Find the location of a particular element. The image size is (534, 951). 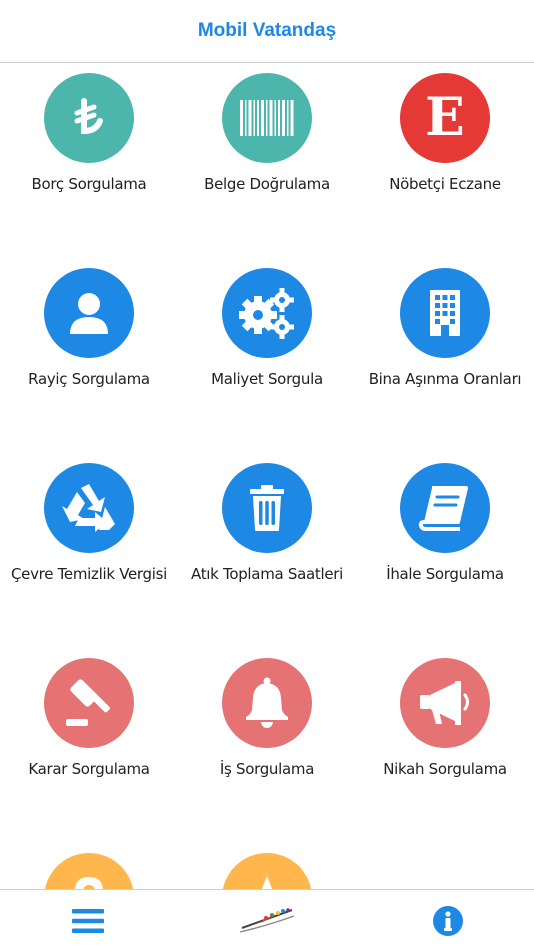

tile-atik-toplama-saatleri: Atık Toplama Saatleri is located at coordinates (267, 528).